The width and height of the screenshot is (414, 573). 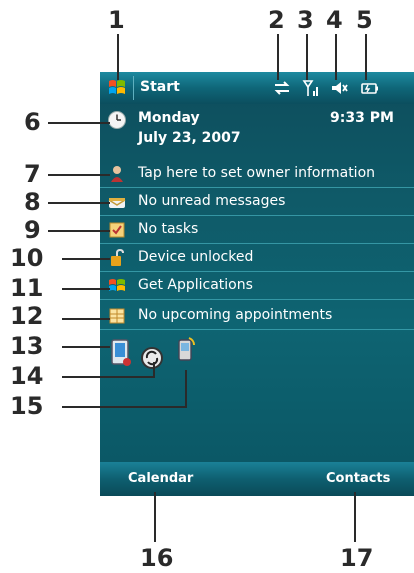 What do you see at coordinates (120, 353) in the screenshot?
I see `device-settings-icon` at bounding box center [120, 353].